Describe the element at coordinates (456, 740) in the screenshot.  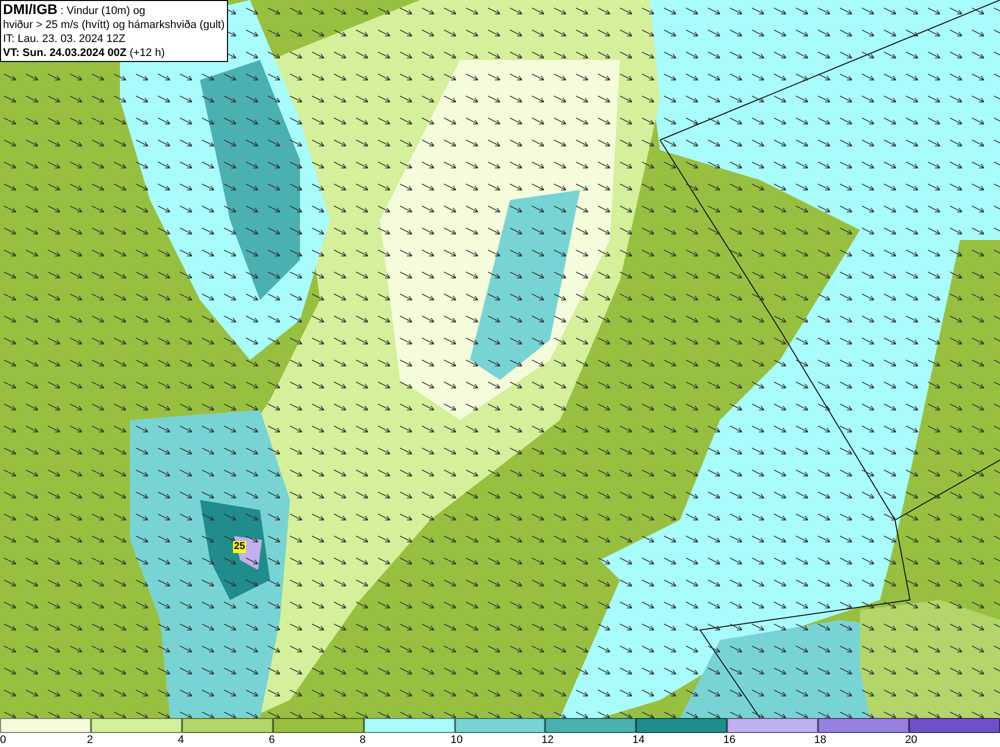
I see `legend-label: 10` at that location.